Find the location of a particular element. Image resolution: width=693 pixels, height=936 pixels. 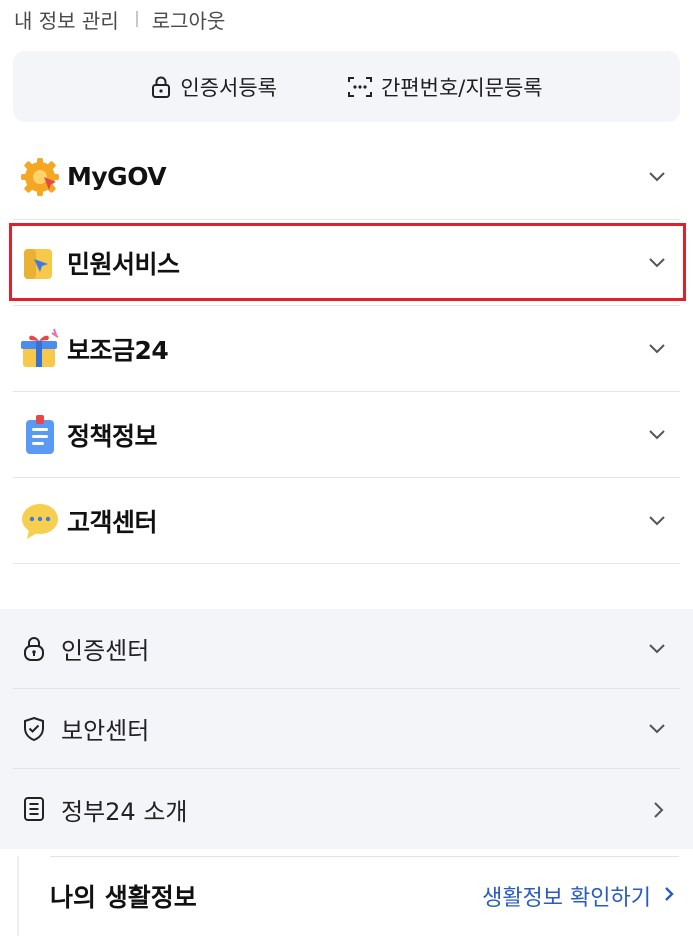

document-icon is located at coordinates (34, 809).